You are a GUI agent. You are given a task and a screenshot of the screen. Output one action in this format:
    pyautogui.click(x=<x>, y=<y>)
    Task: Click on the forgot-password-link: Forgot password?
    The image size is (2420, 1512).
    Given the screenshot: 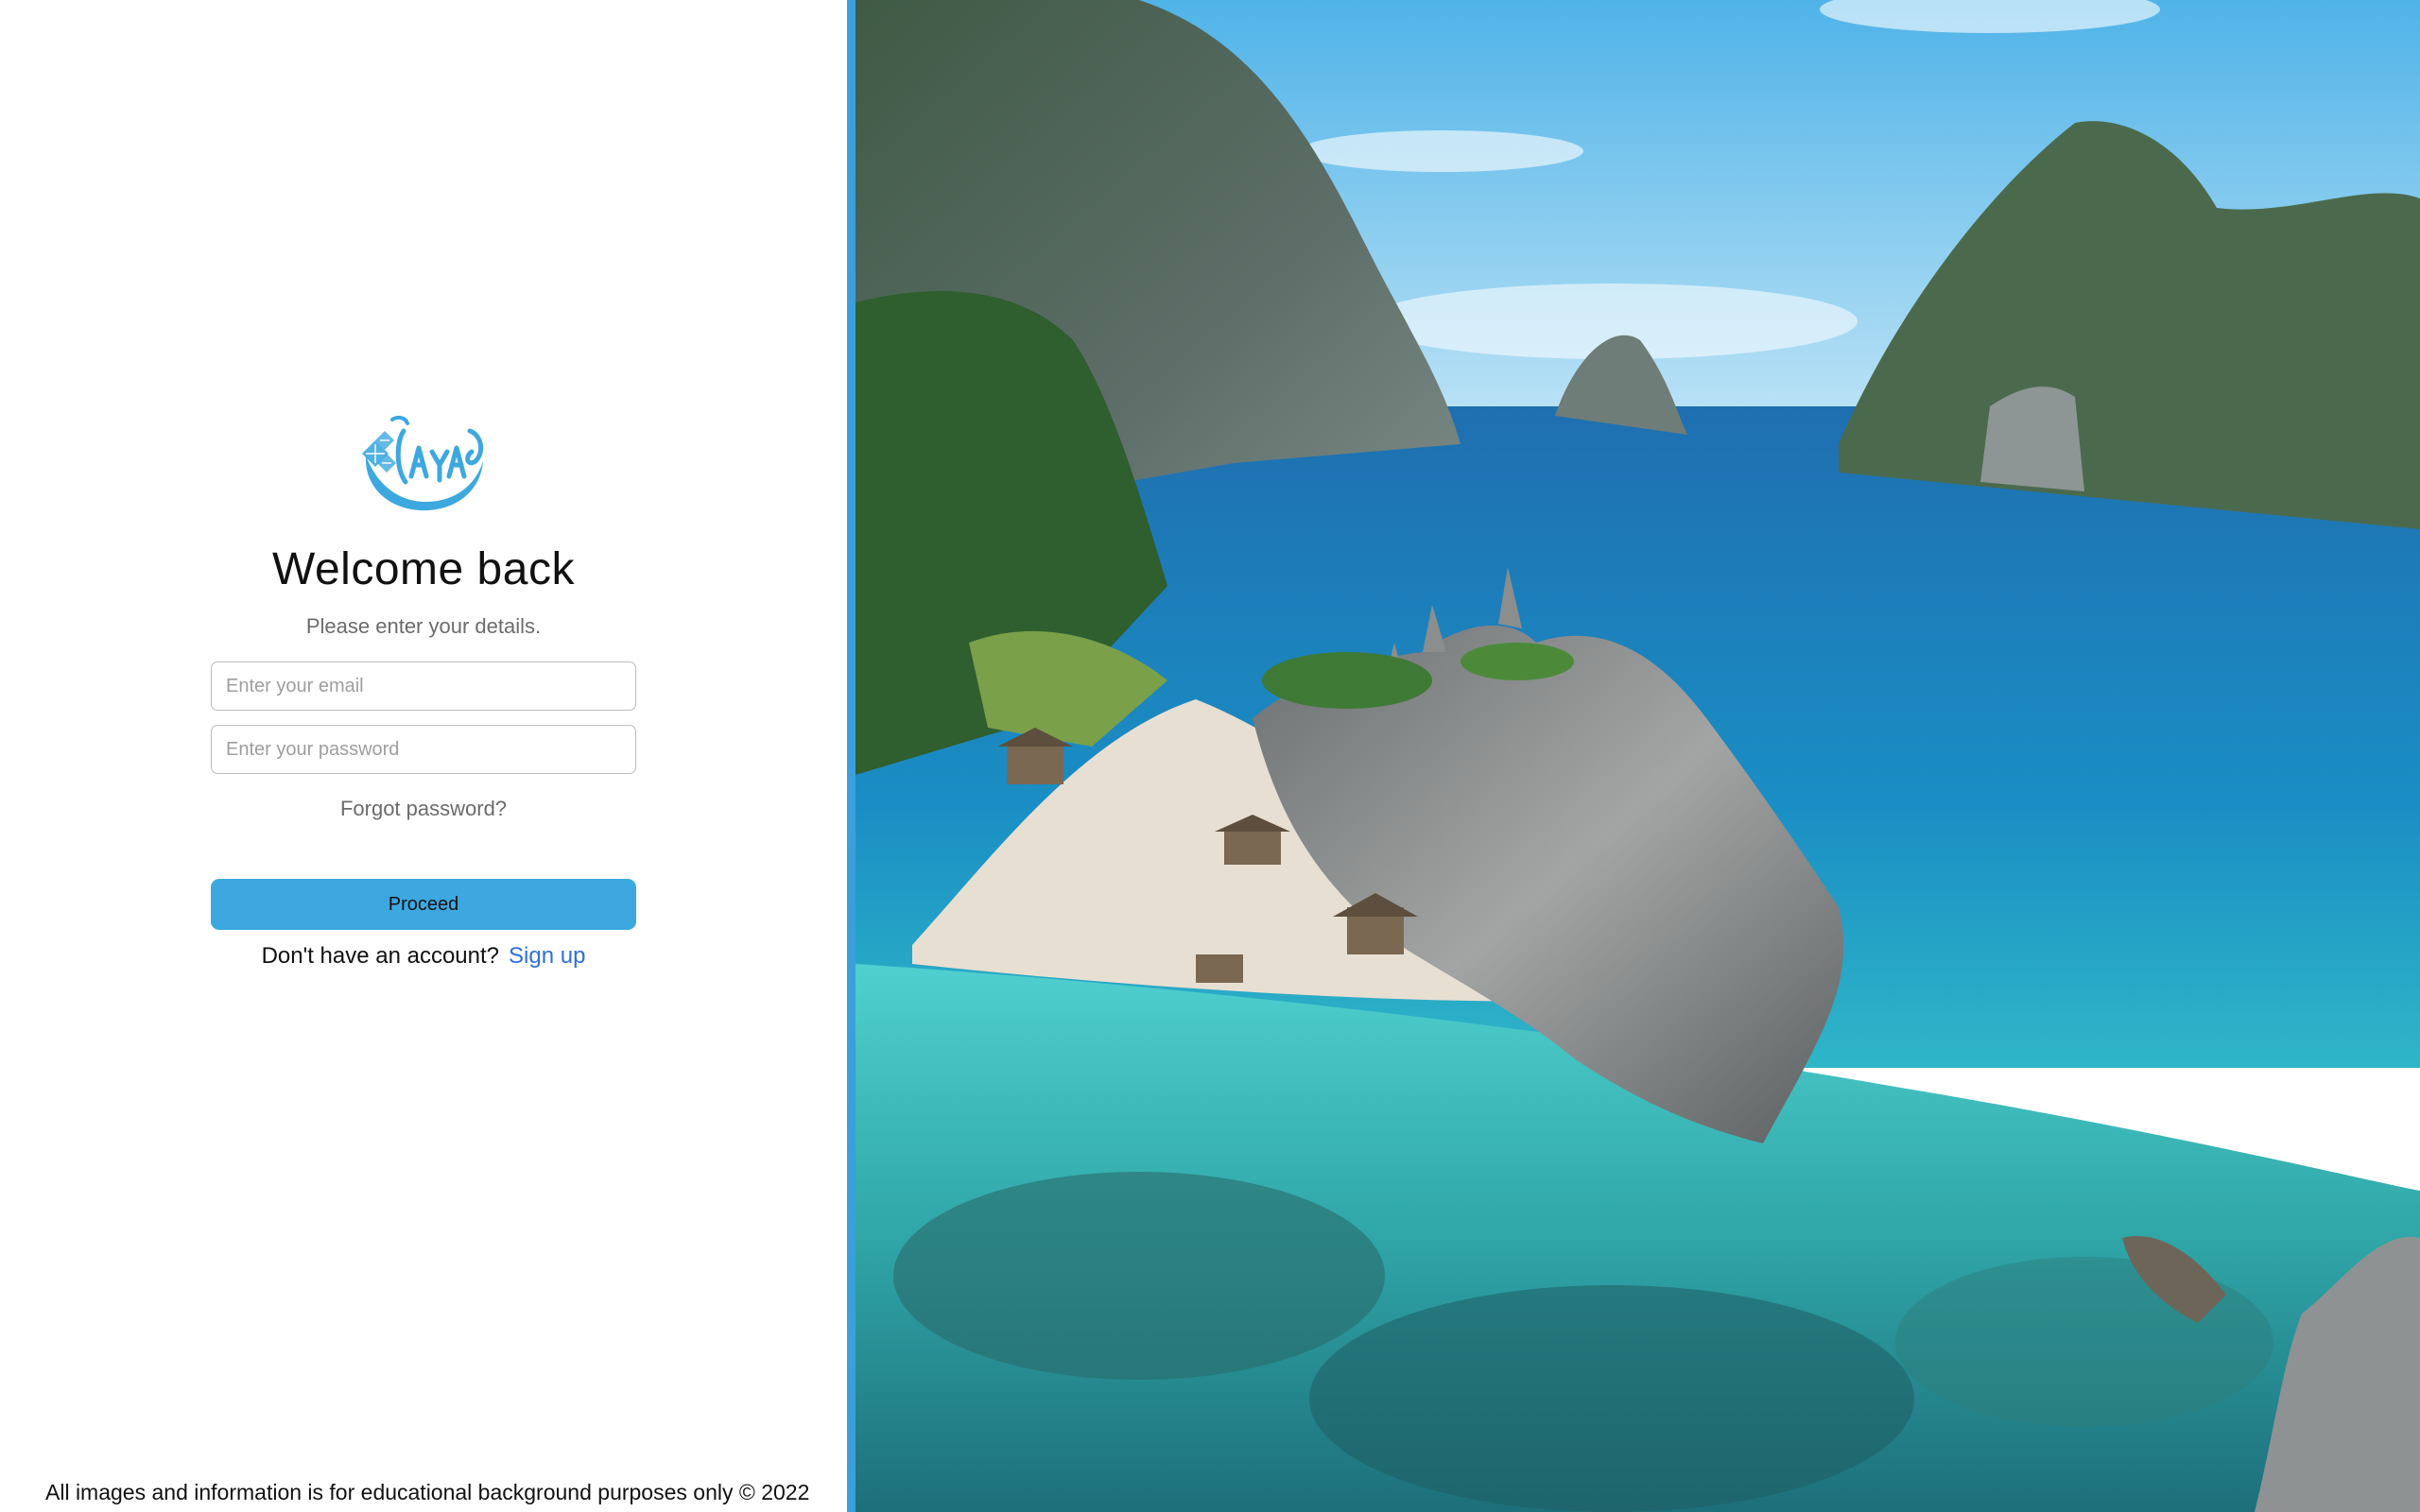 What is the action you would take?
    pyautogui.click(x=423, y=809)
    